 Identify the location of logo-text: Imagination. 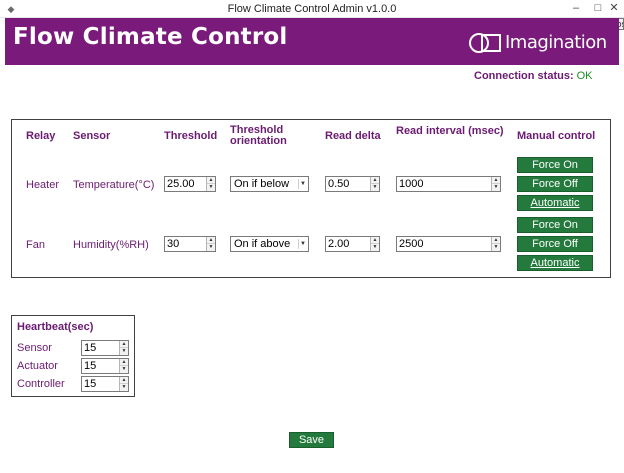
(556, 42).